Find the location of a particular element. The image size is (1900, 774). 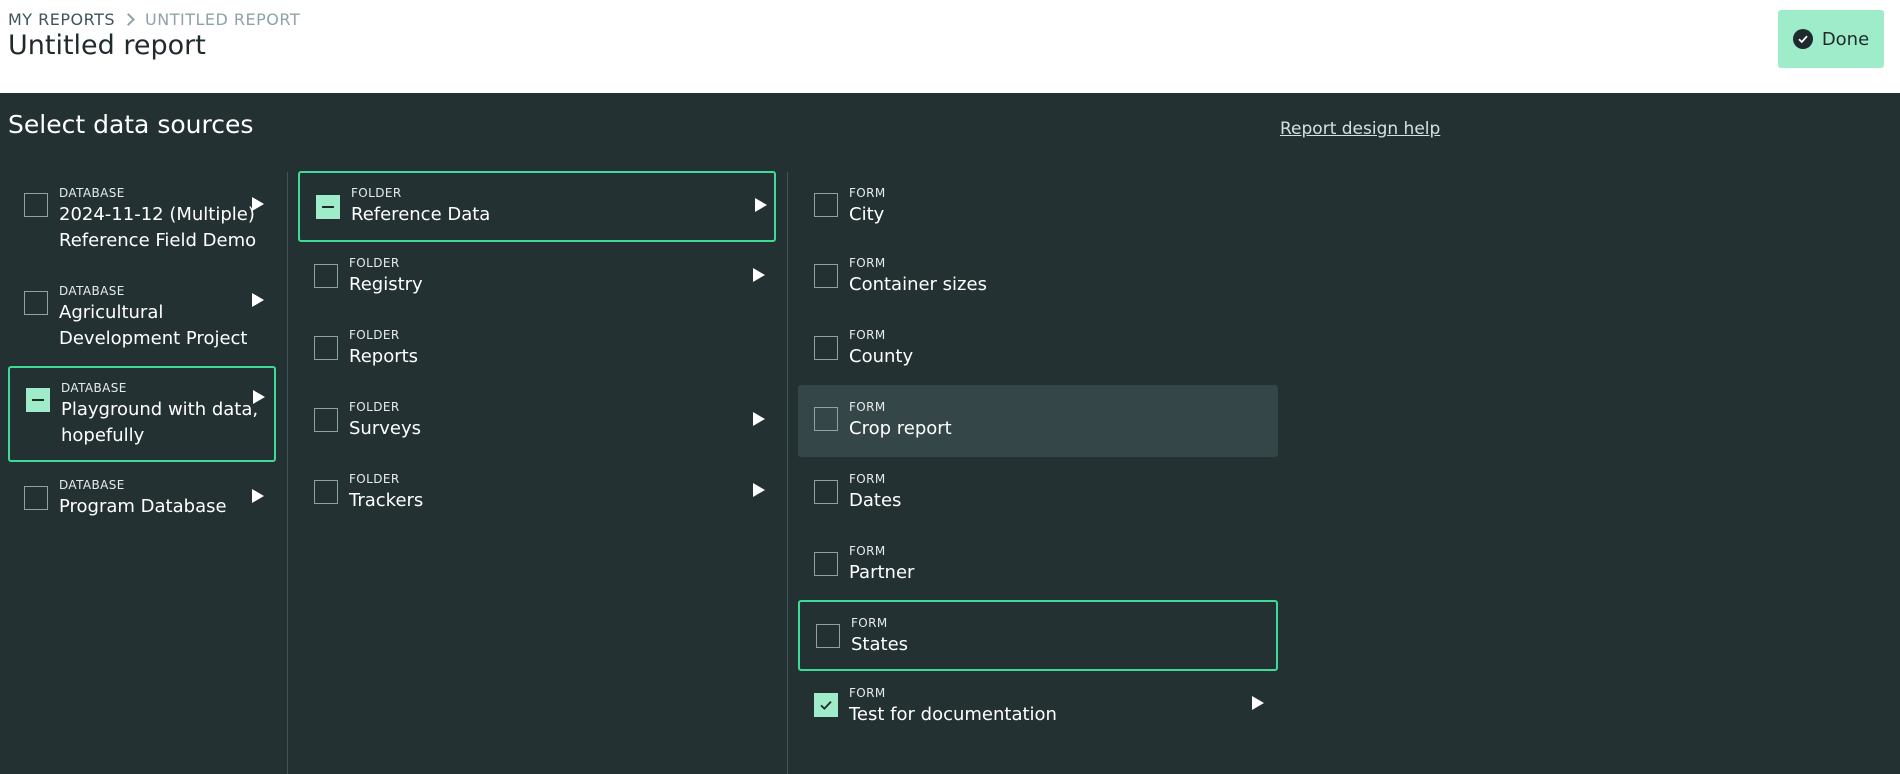

database-label: Playground with data, hopefully is located at coordinates (160, 422).